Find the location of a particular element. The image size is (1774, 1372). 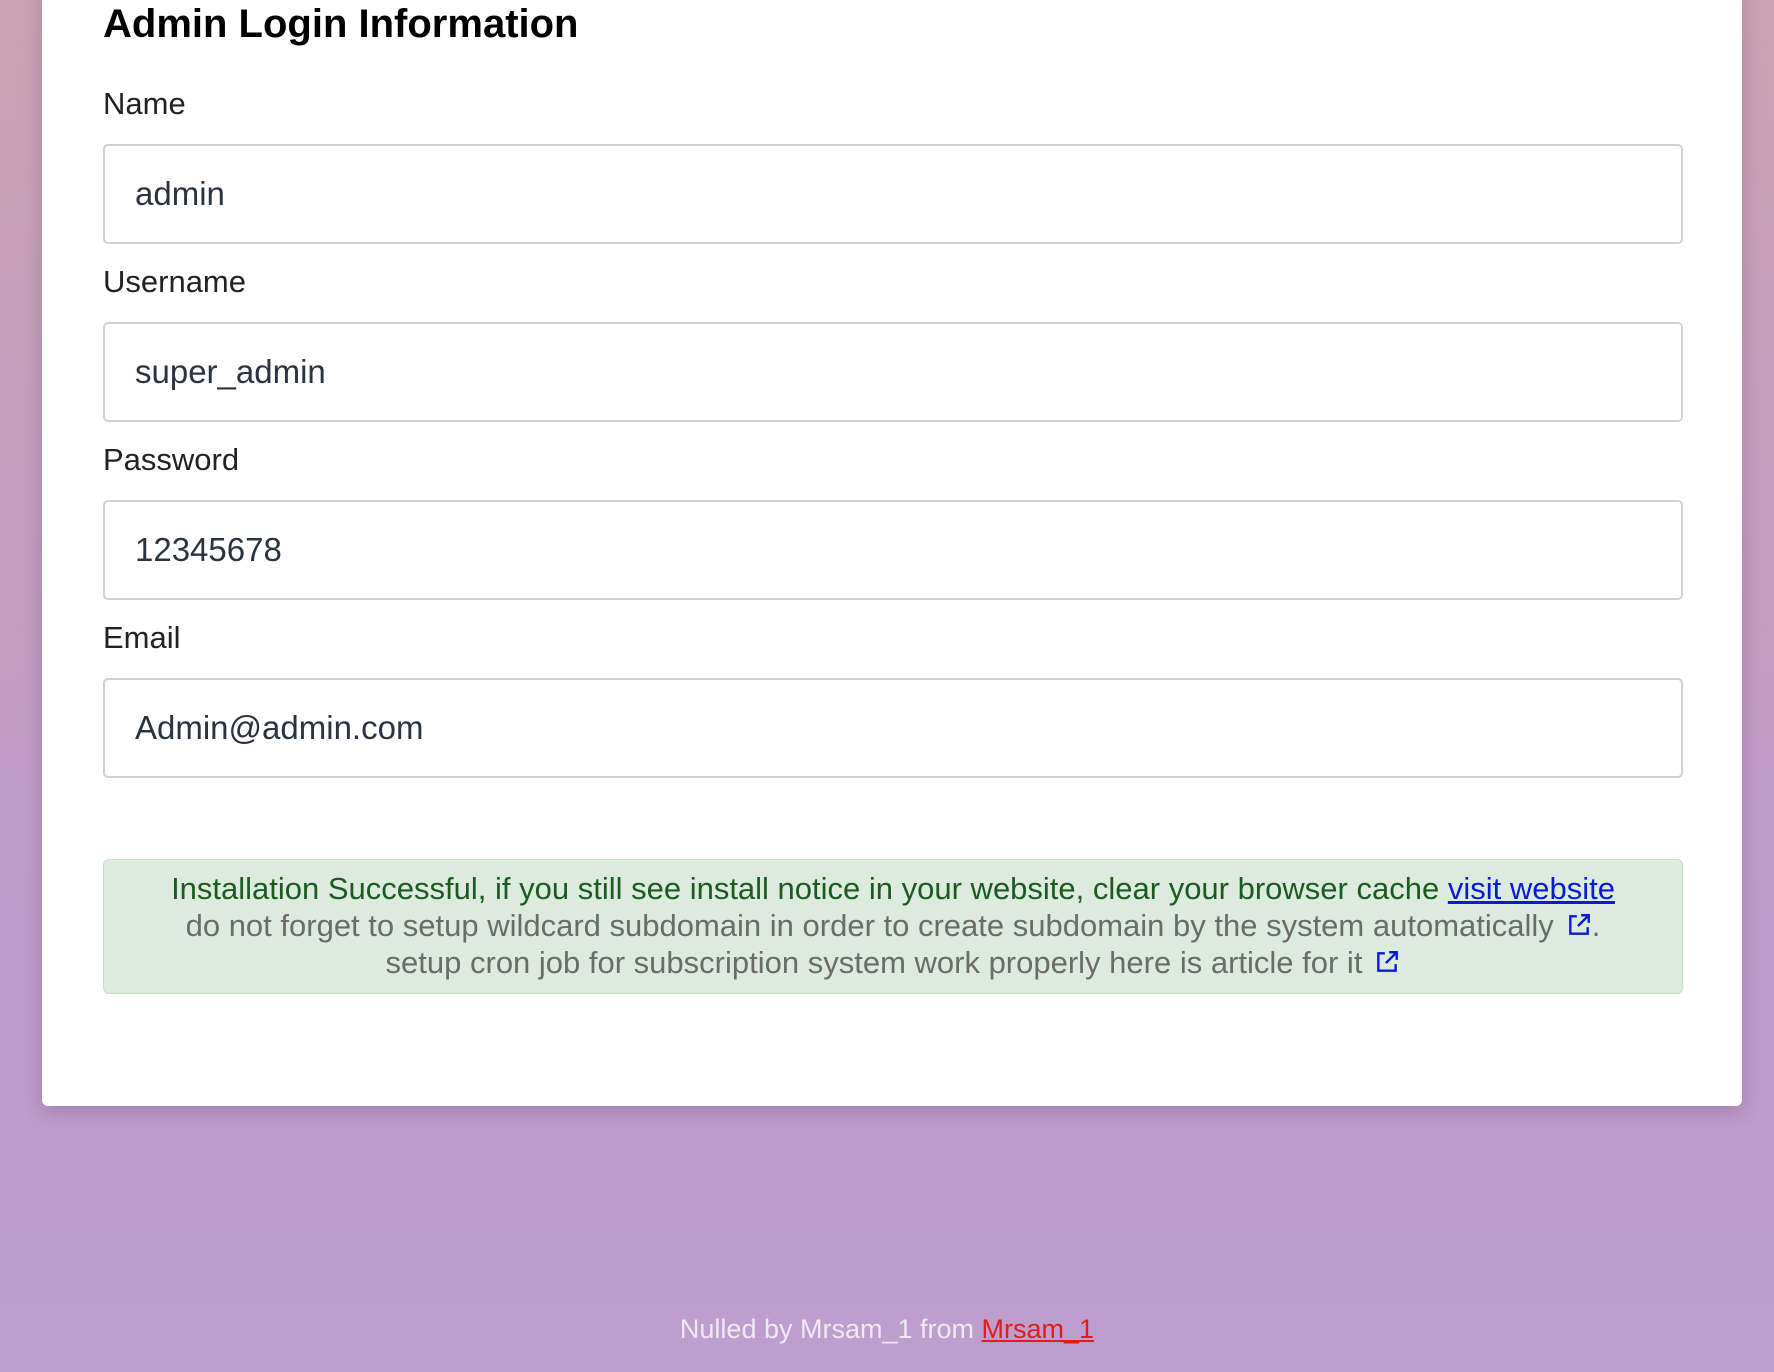

username-input is located at coordinates (893, 372).